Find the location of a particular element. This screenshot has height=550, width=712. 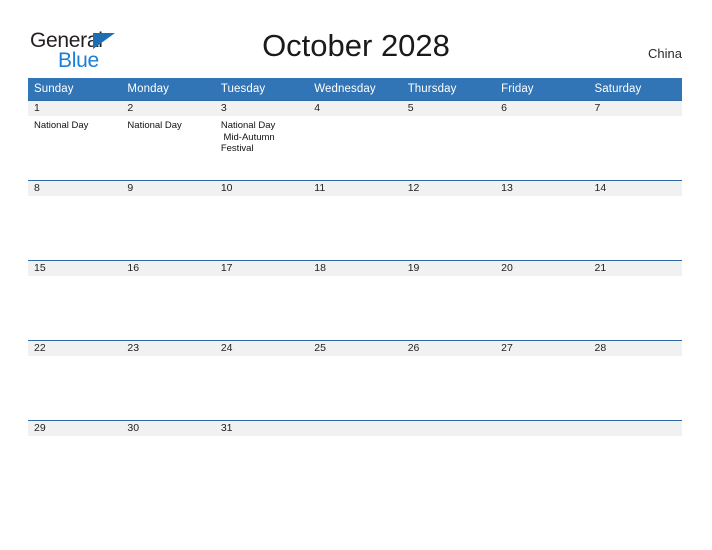

weekday-header-tuesday: Tuesday is located at coordinates (261, 89).